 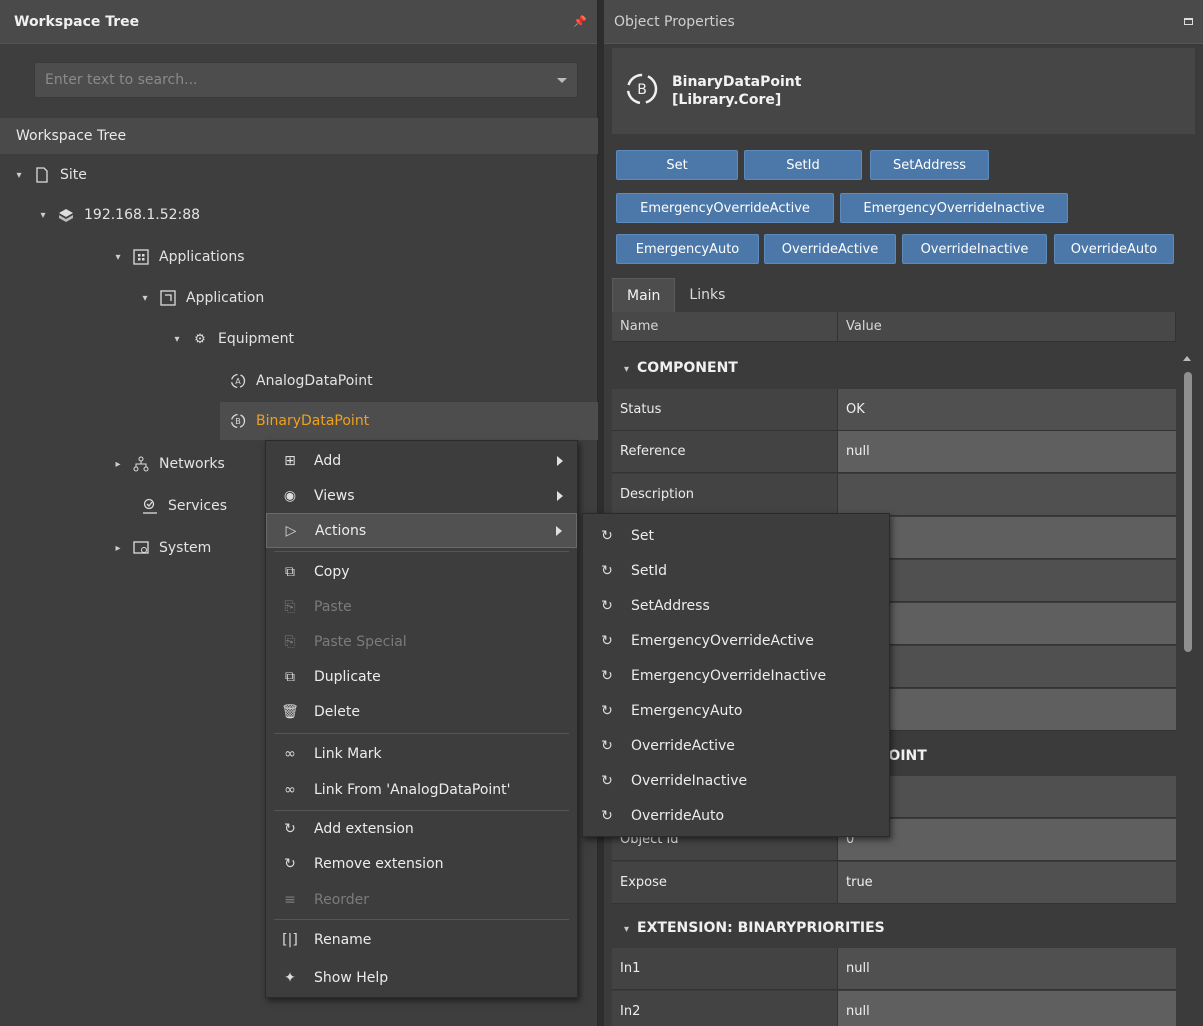 What do you see at coordinates (722, 640) in the screenshot?
I see `submenu-label: EmergencyOverrideActive` at bounding box center [722, 640].